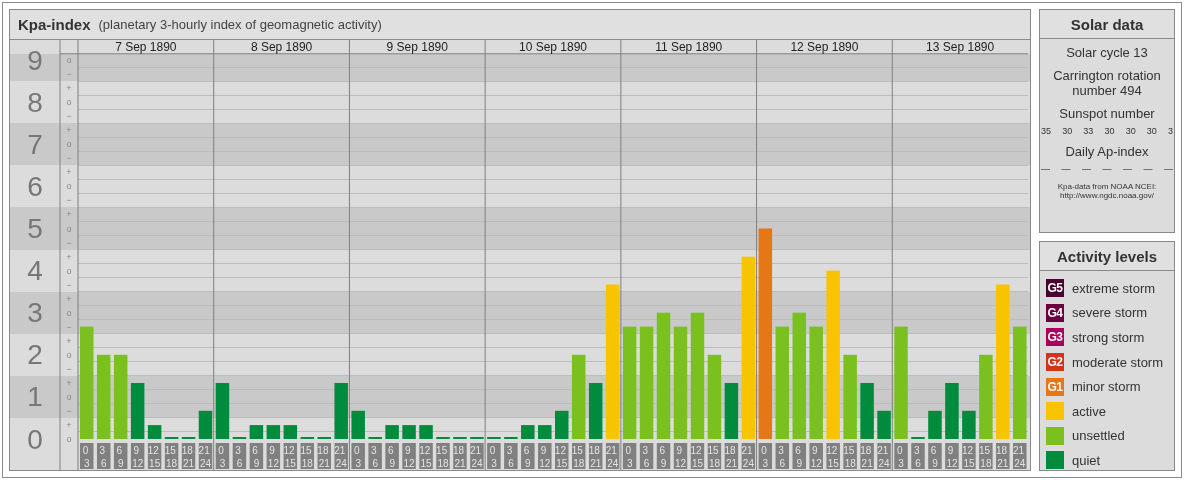  Describe the element at coordinates (1089, 411) in the screenshot. I see `level-label: active` at that location.